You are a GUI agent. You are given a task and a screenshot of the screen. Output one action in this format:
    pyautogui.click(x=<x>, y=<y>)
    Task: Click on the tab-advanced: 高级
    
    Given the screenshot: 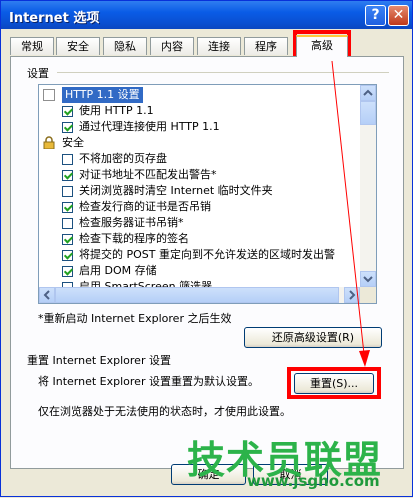 What is the action you would take?
    pyautogui.click(x=322, y=46)
    